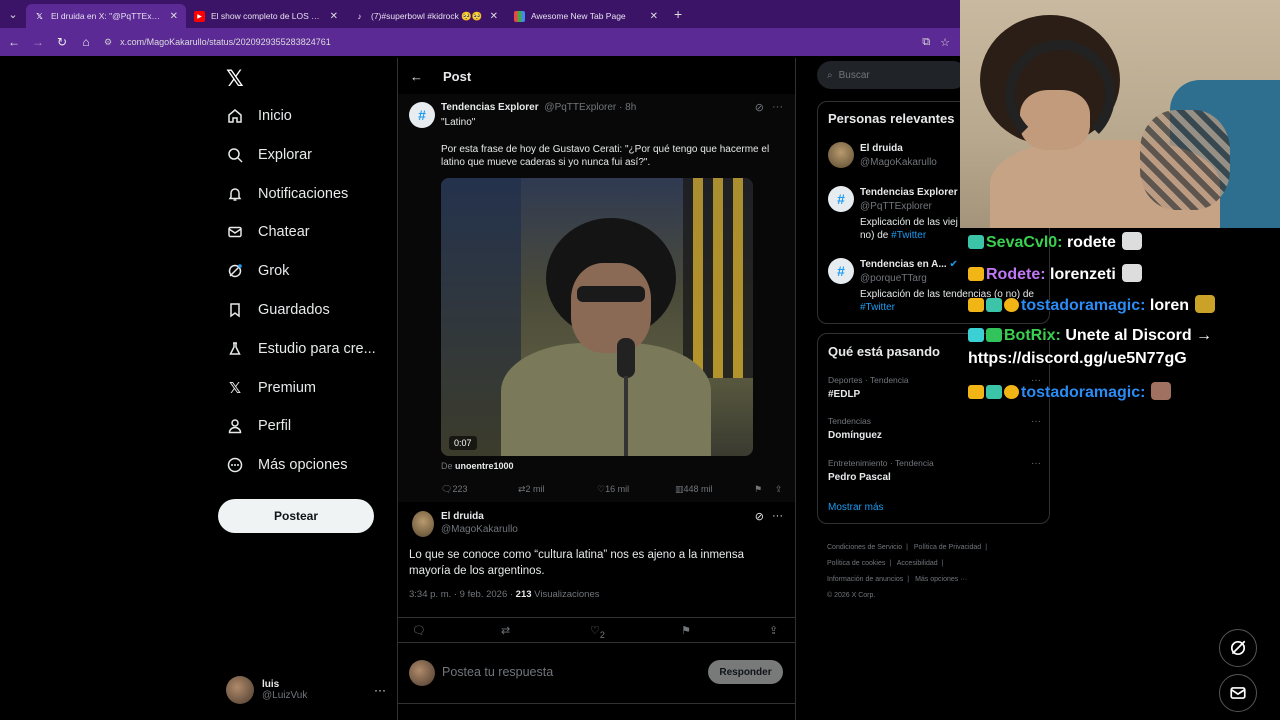 The height and width of the screenshot is (720, 1280). I want to click on tab-tiktok: ♪ (7)#superbowl #kidrock 🥺🥺 ✕, so click(426, 16).